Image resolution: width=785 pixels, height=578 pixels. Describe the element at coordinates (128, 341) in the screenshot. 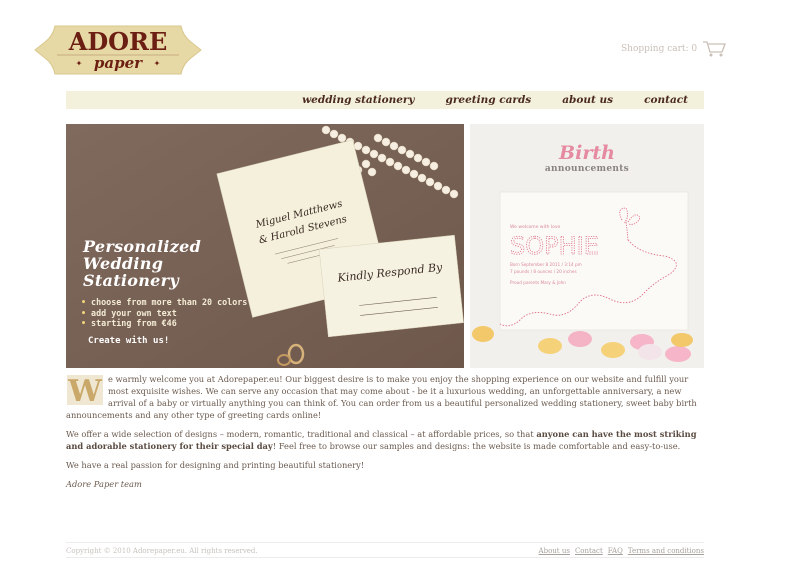

I see `create-with-us-button: Create with us!` at that location.